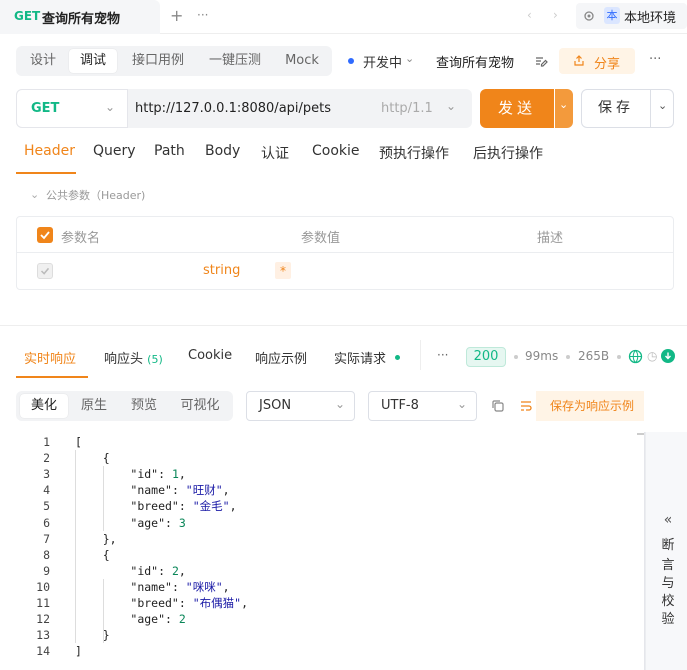 The width and height of the screenshot is (687, 670). Describe the element at coordinates (169, 153) in the screenshot. I see `tab-path: Path` at that location.